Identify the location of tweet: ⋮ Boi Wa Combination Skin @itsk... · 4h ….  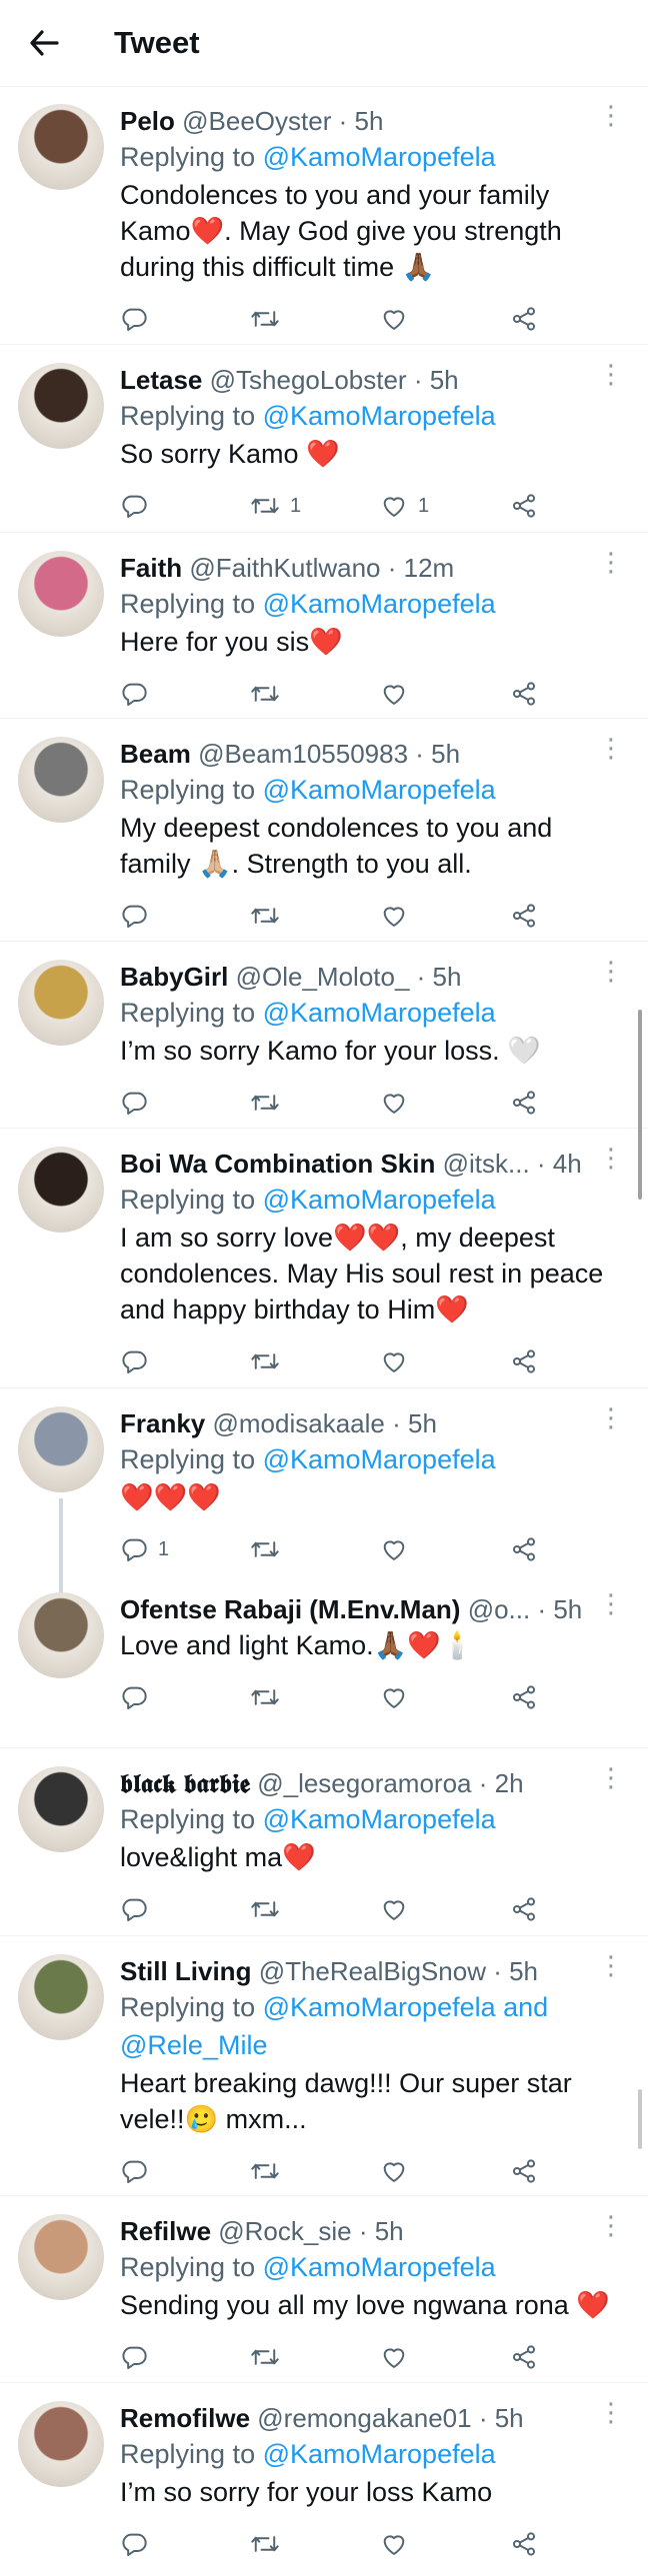
(324, 1259).